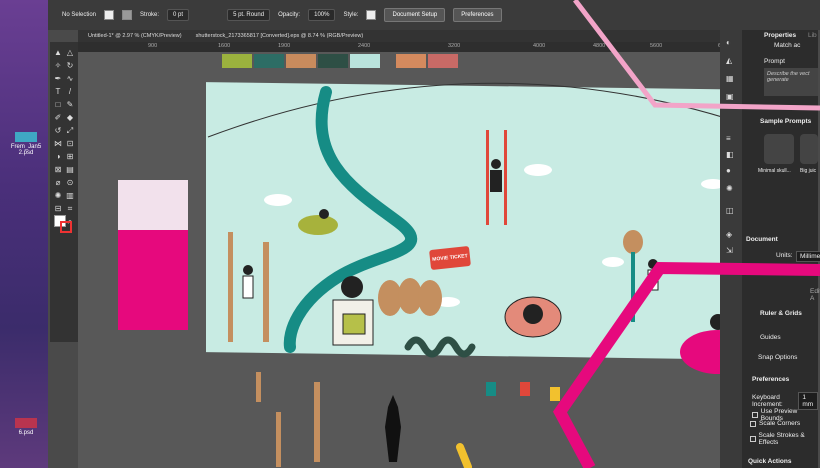 This screenshot has width=820, height=468. What do you see at coordinates (58, 78) in the screenshot?
I see `pen-tool-icon: ✒` at bounding box center [58, 78].